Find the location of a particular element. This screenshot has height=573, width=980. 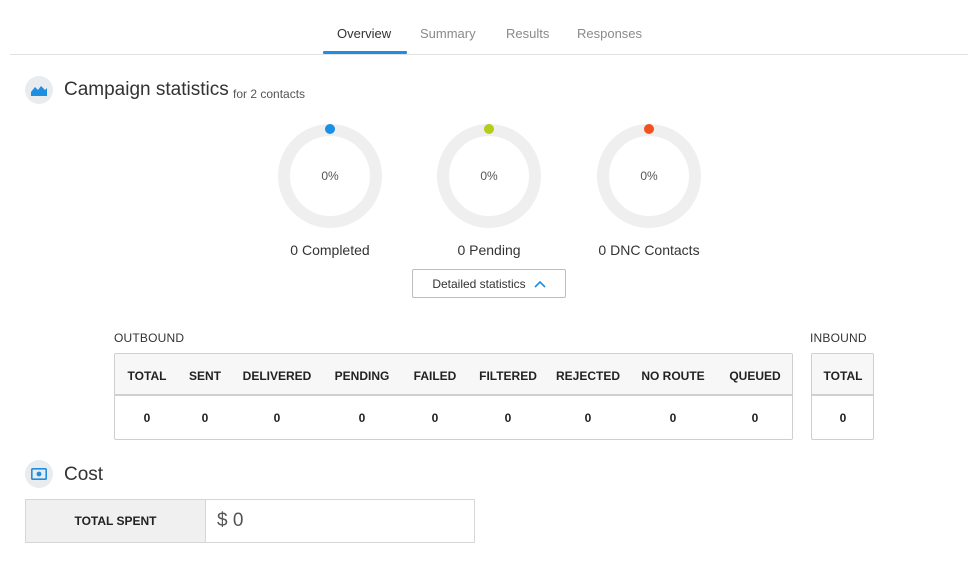

completed-percent: 0% is located at coordinates (330, 176).